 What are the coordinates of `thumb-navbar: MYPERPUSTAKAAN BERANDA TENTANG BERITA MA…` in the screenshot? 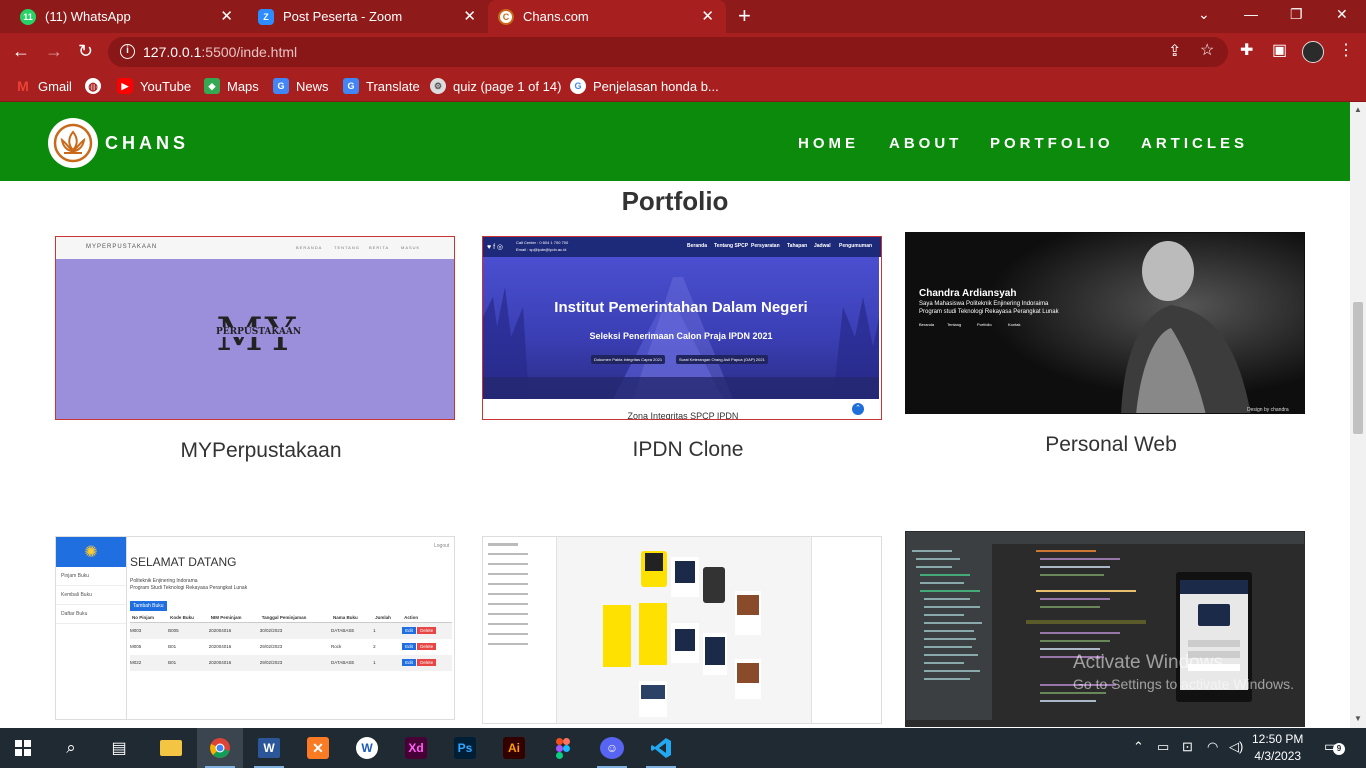 It's located at (255, 248).